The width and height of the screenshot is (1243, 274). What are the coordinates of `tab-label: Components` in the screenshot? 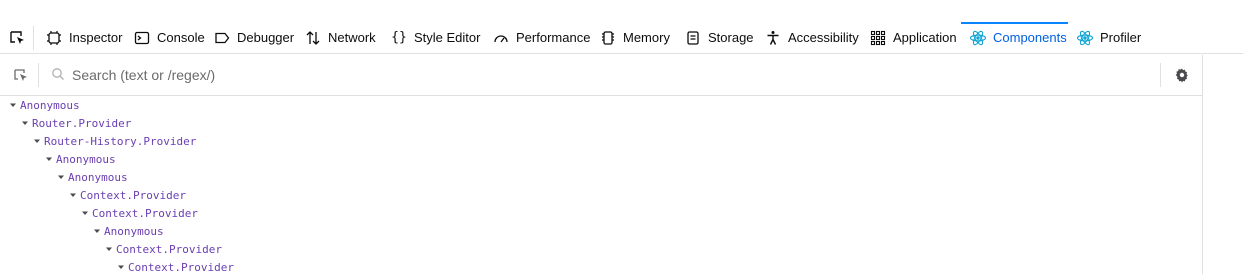 It's located at (1030, 37).